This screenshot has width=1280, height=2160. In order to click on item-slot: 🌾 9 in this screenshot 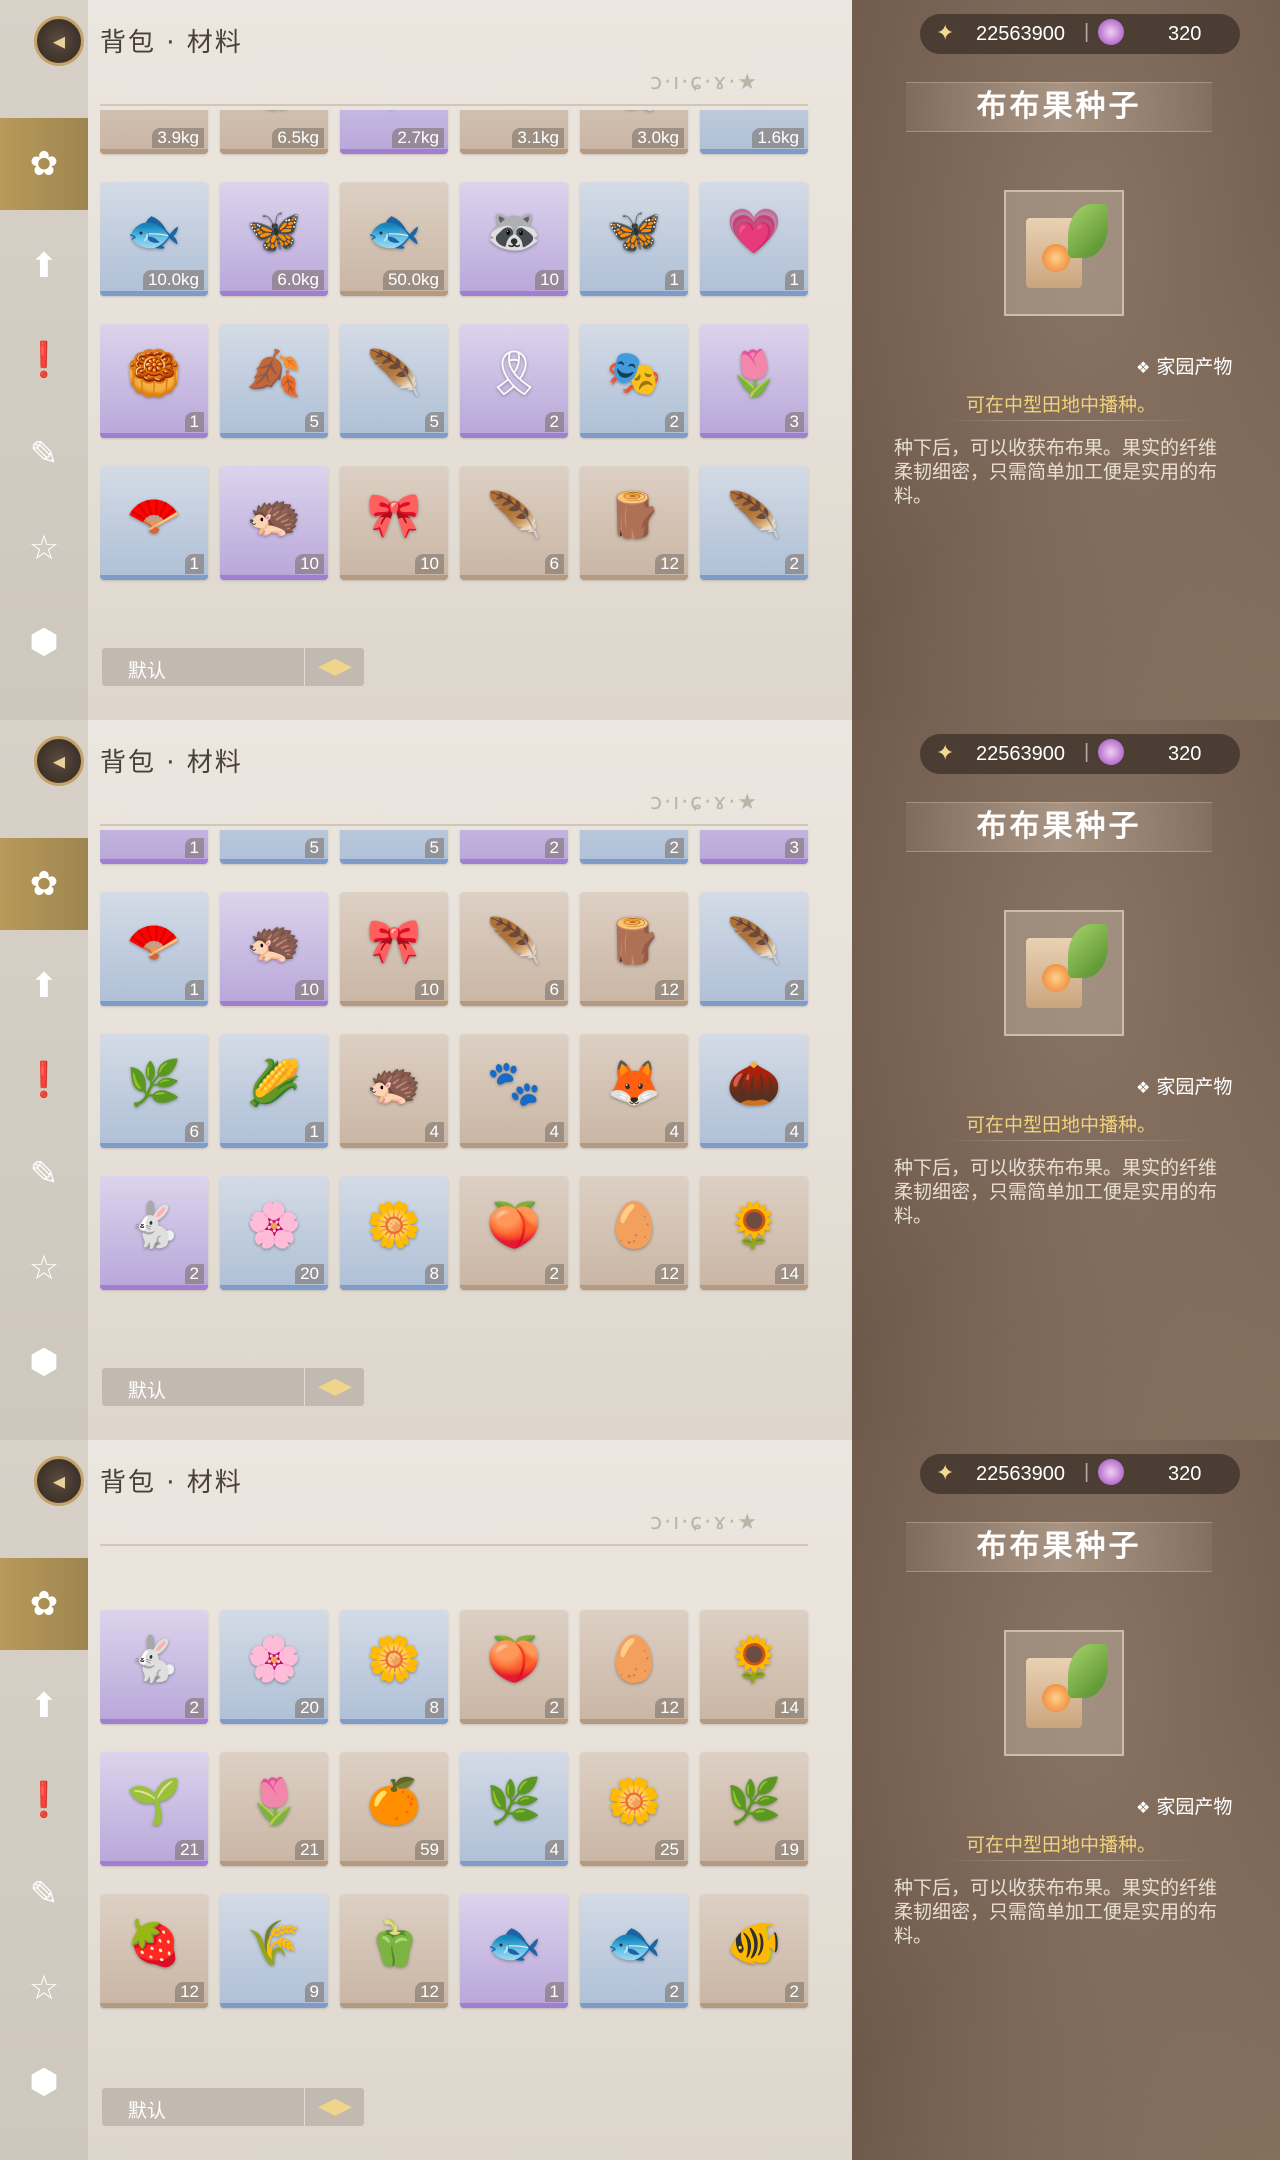, I will do `click(274, 1951)`.